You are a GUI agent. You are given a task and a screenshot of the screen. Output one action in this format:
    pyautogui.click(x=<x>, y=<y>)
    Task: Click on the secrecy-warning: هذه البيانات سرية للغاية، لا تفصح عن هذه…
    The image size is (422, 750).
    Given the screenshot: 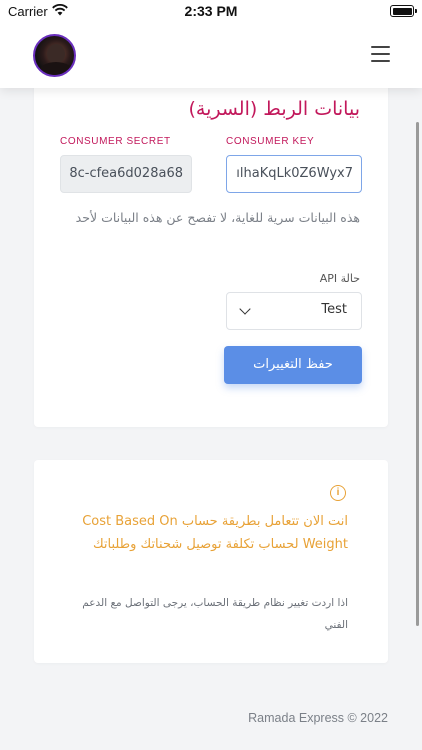 What is the action you would take?
    pyautogui.click(x=217, y=217)
    